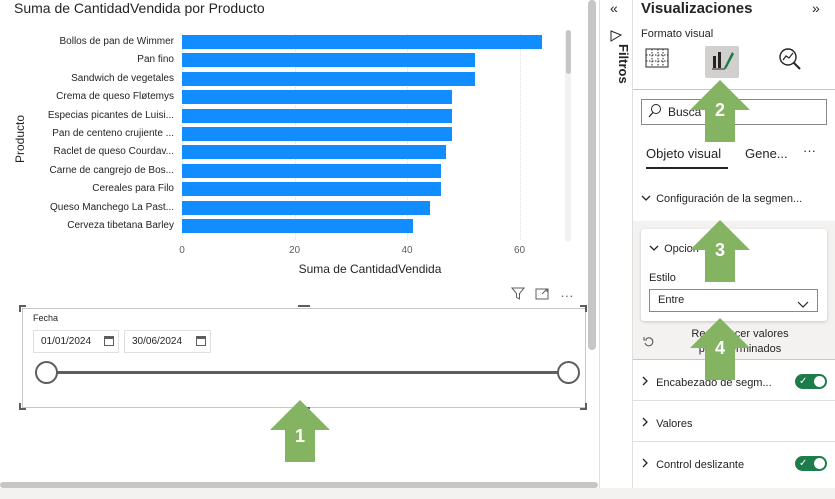  Describe the element at coordinates (417, 493) in the screenshot. I see `status-strip` at that location.